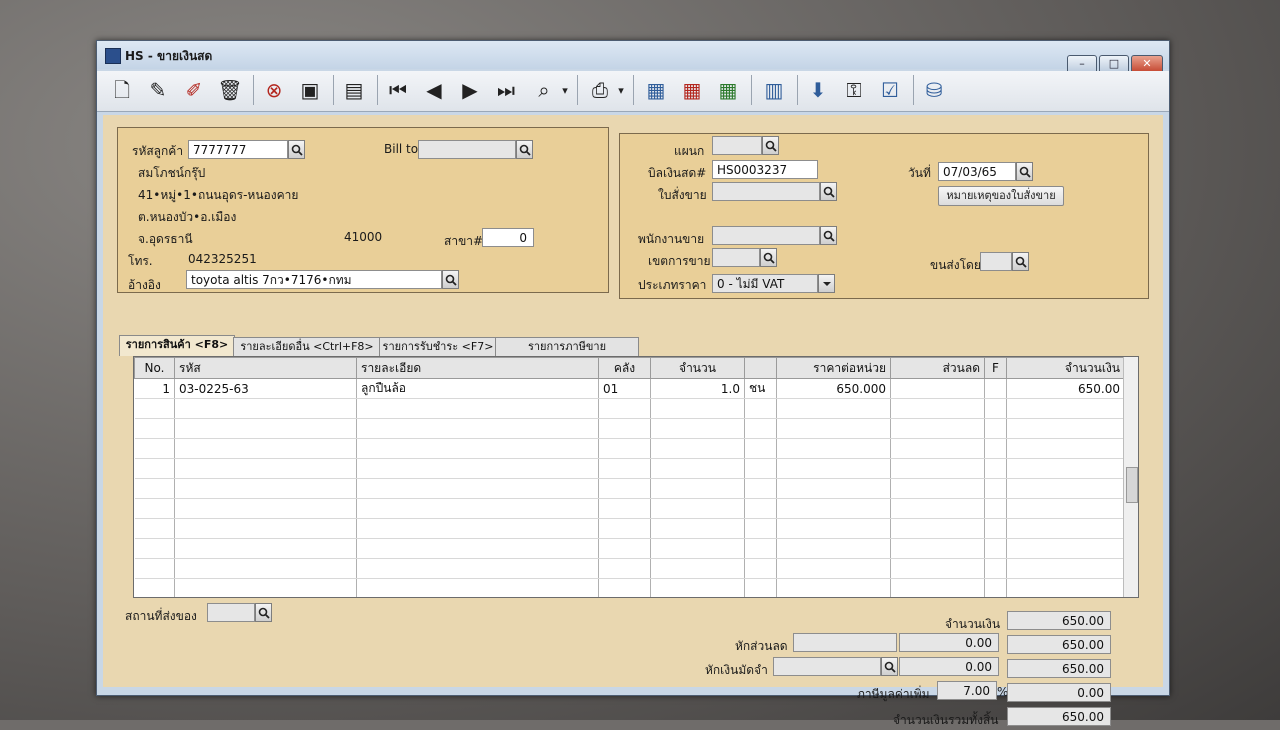  Describe the element at coordinates (470, 90) in the screenshot. I see `next-icon: ▶` at that location.